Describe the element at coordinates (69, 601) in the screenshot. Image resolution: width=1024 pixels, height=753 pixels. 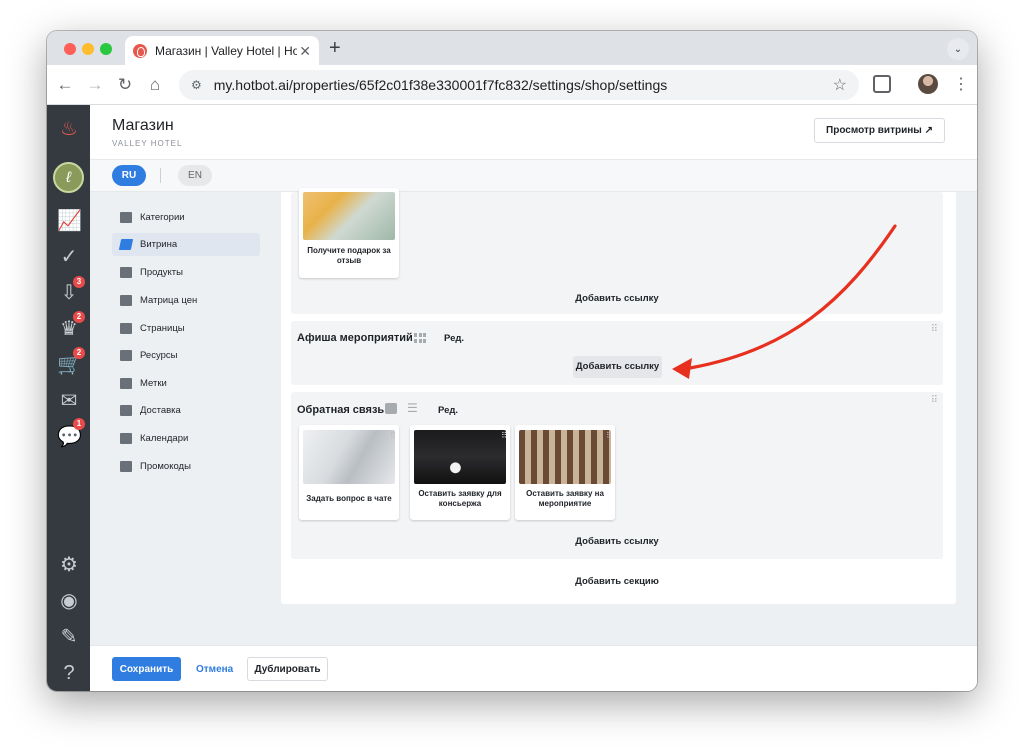
I see `account-icon: ◉` at that location.